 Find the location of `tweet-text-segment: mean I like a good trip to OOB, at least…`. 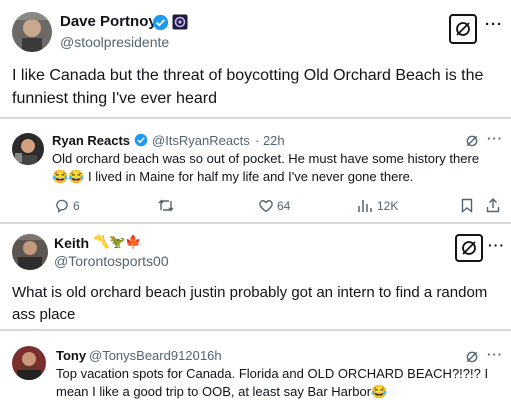

tweet-text-segment: mean I like a good trip to OOB, at least… is located at coordinates (214, 391).